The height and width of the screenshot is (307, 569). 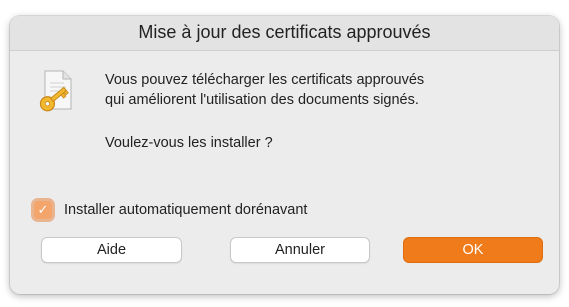 What do you see at coordinates (185, 210) in the screenshot?
I see `auto-install-label: Installer automatiquement dorénavant` at bounding box center [185, 210].